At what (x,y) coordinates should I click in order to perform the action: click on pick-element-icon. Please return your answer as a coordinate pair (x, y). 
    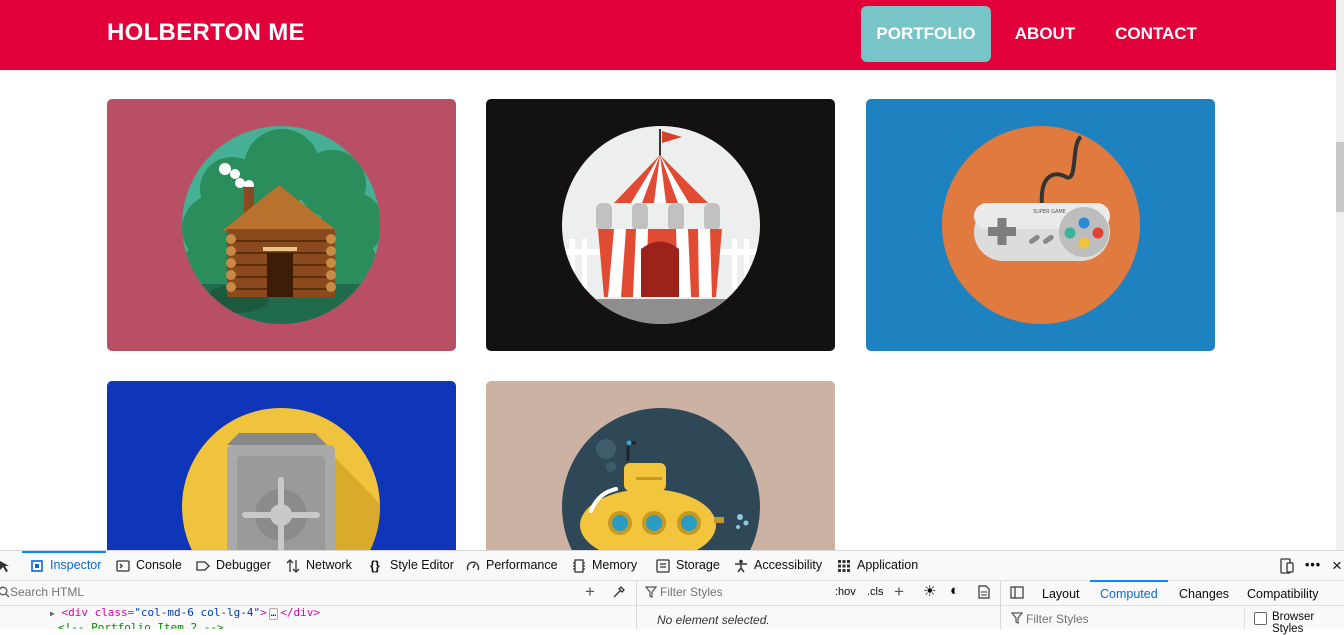
    Looking at the image, I should click on (6, 565).